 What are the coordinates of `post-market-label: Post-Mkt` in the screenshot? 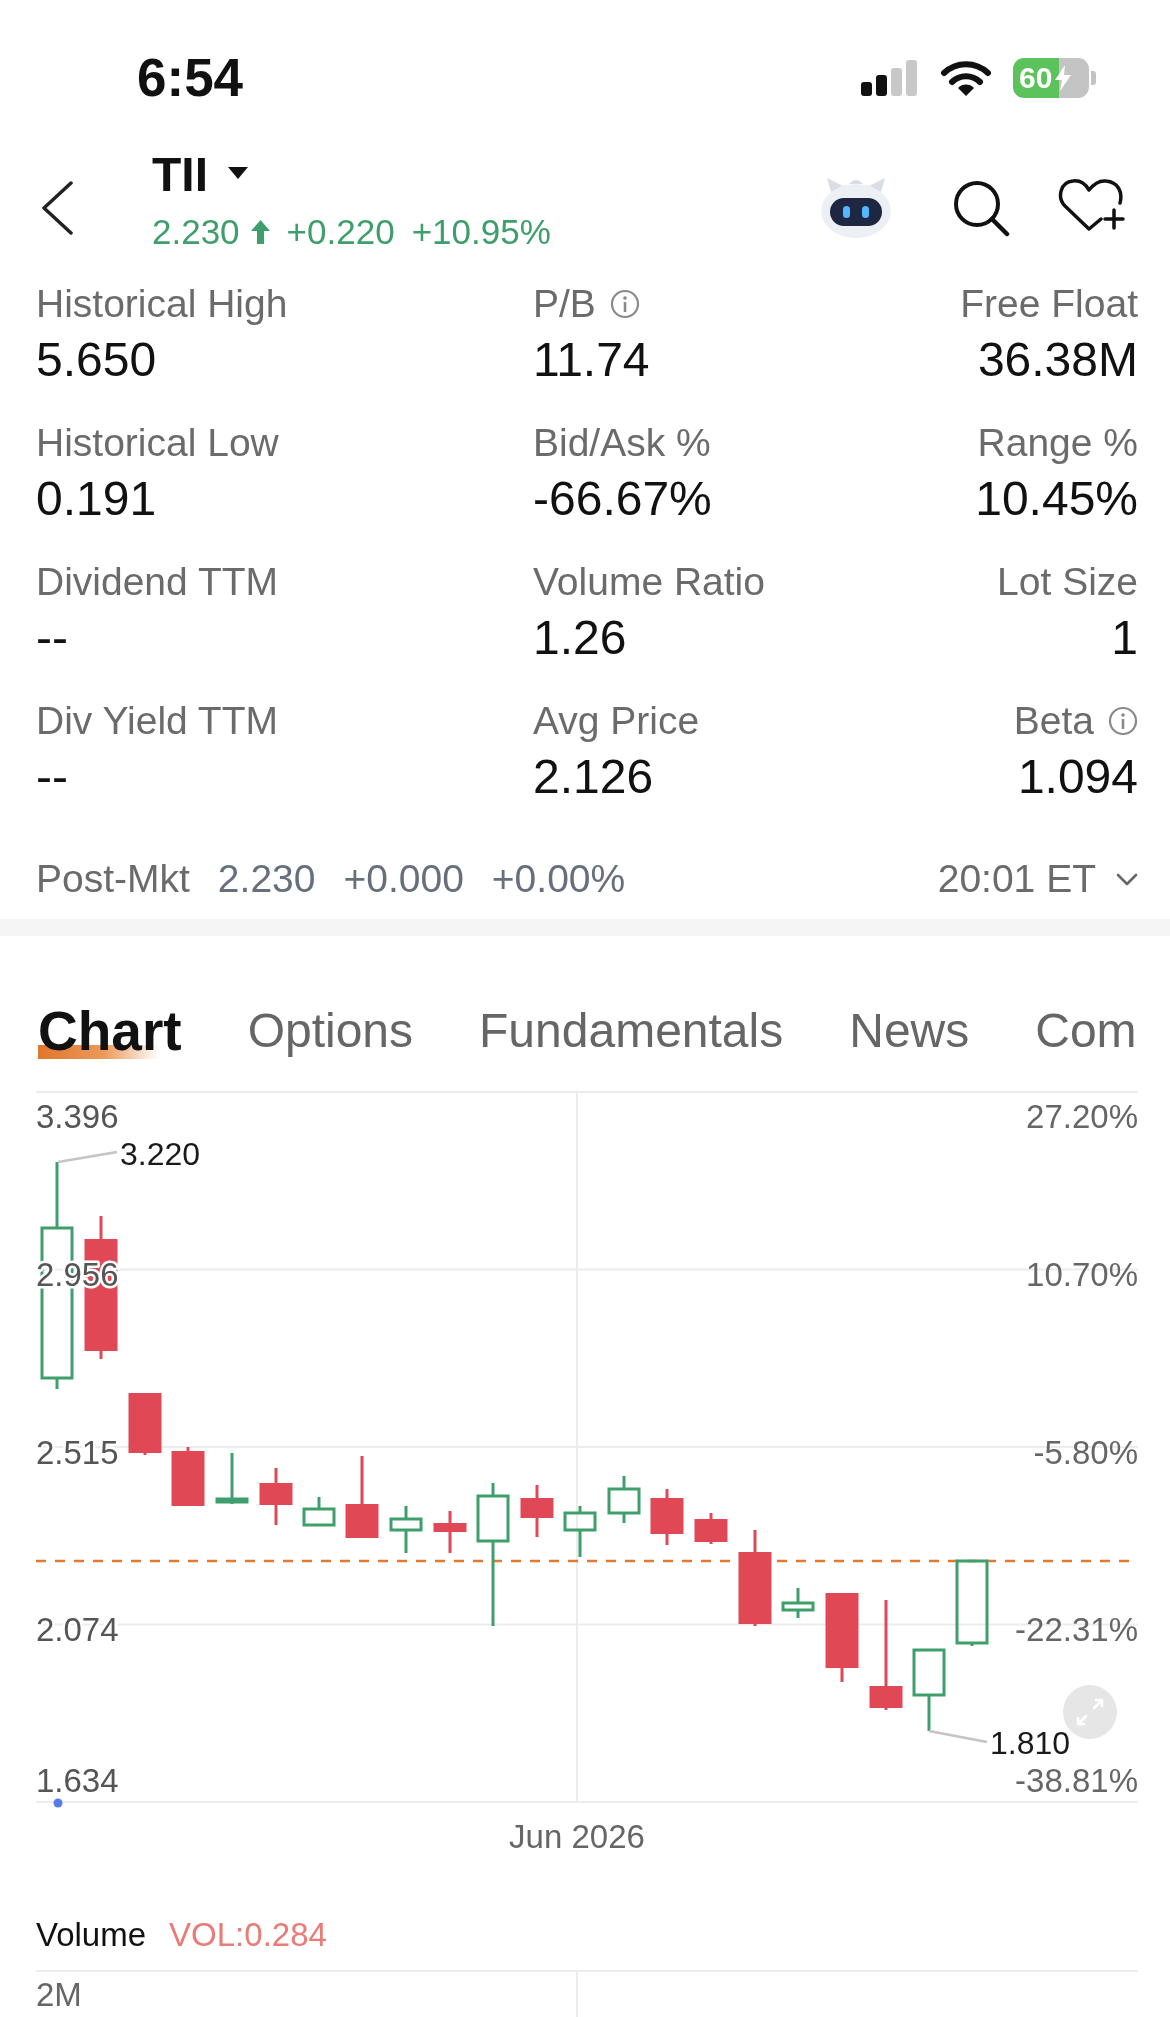 It's located at (113, 879).